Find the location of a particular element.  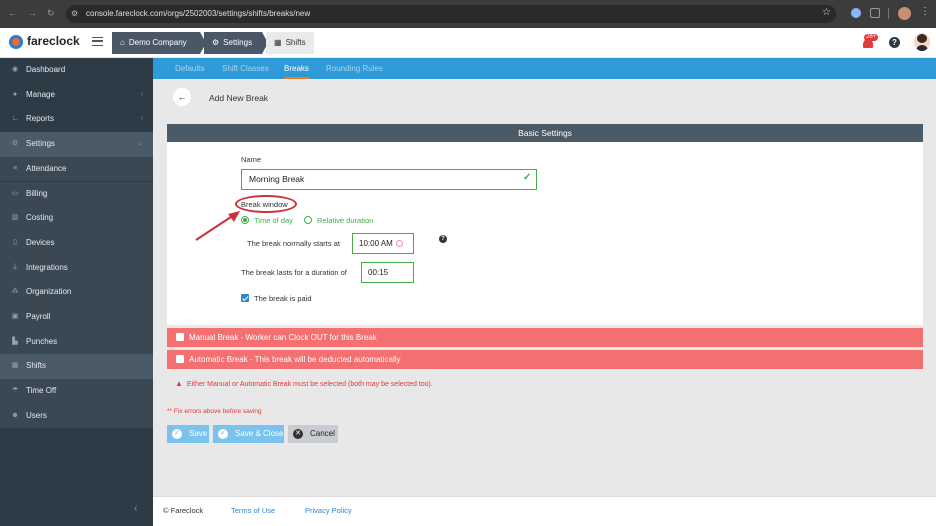

clock-icon is located at coordinates (399, 243).